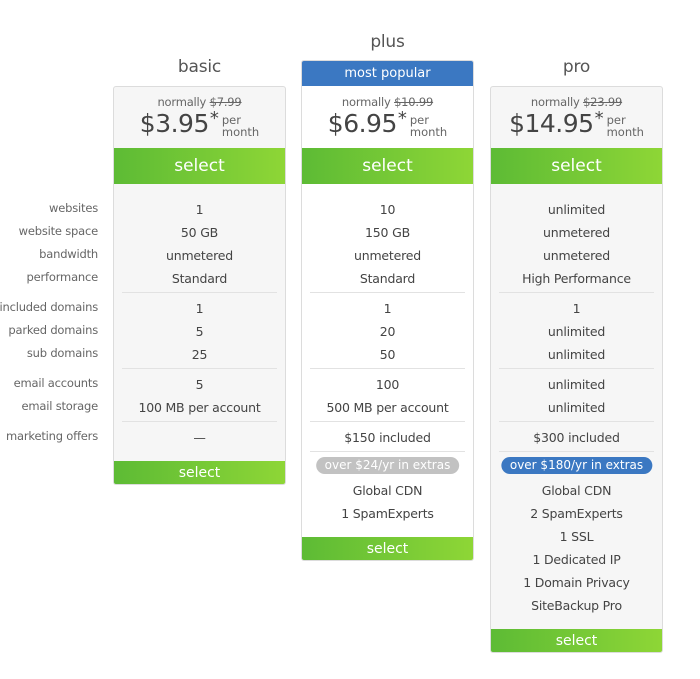 The image size is (700, 679). Describe the element at coordinates (53, 330) in the screenshot. I see `label-parked-domains: parked domains` at that location.